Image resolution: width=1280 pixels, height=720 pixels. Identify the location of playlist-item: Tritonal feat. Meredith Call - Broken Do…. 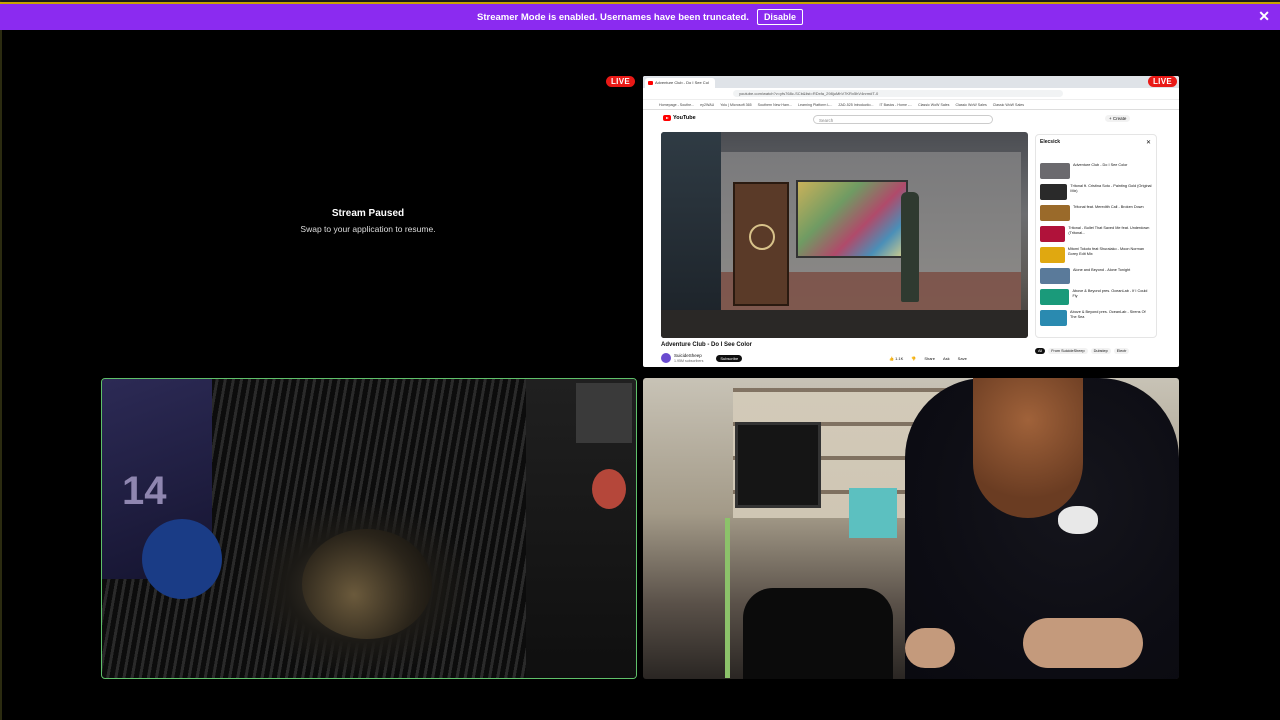
(1096, 214).